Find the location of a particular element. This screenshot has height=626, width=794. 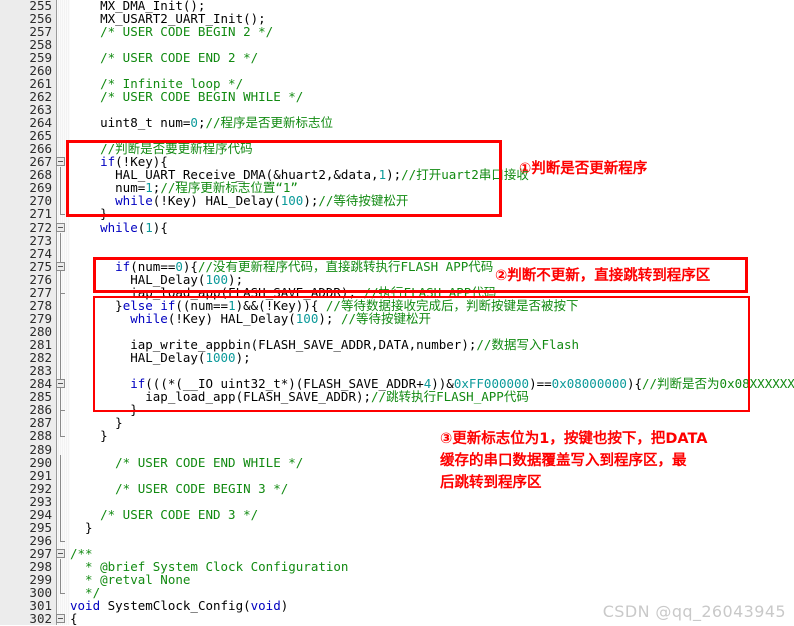

line-number: 290 is located at coordinates (40, 462).